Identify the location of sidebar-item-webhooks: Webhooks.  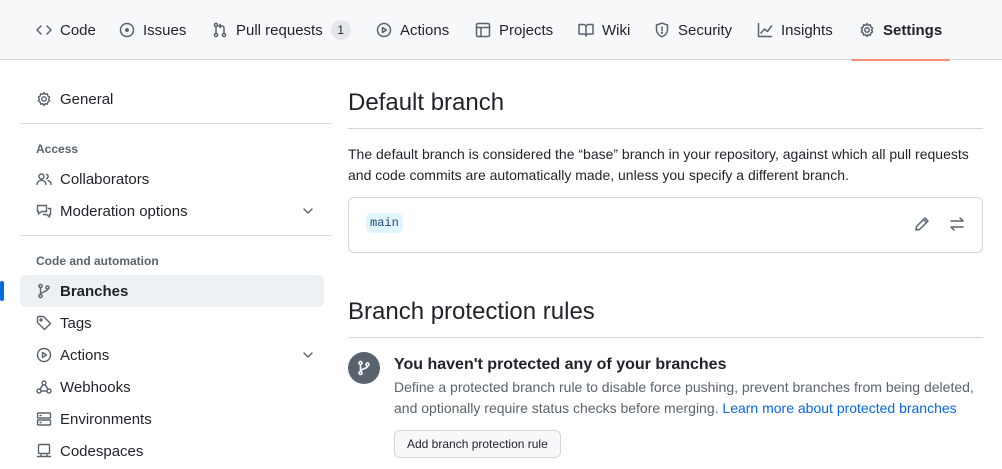
(172, 387).